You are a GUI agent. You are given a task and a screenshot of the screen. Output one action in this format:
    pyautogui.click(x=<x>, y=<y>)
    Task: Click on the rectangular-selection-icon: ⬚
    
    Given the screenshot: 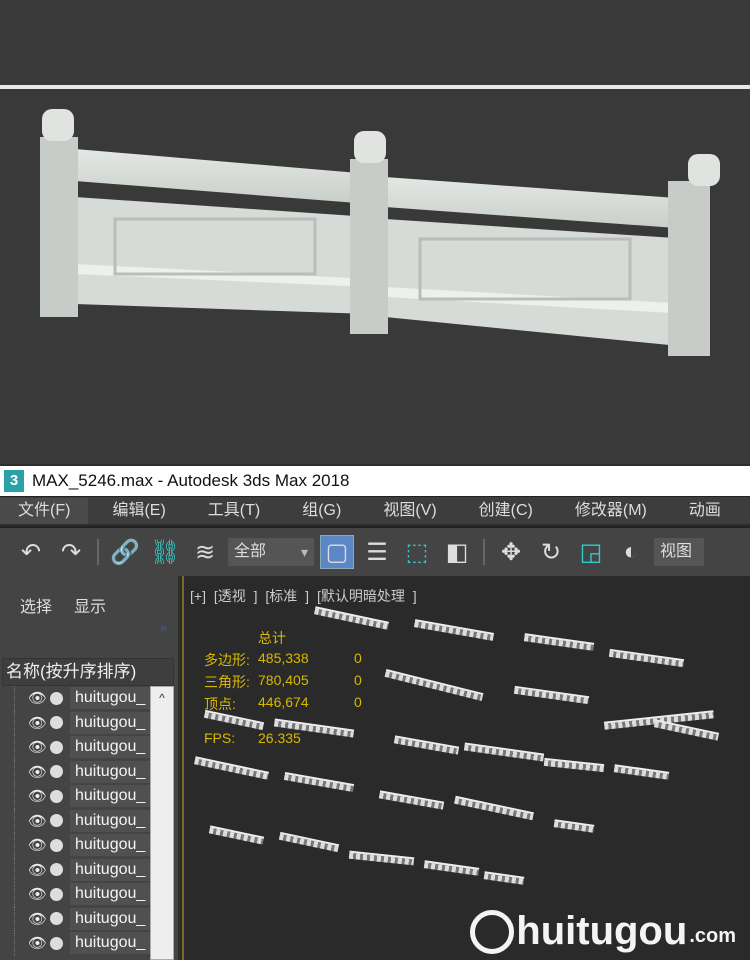 What is the action you would take?
    pyautogui.click(x=417, y=552)
    